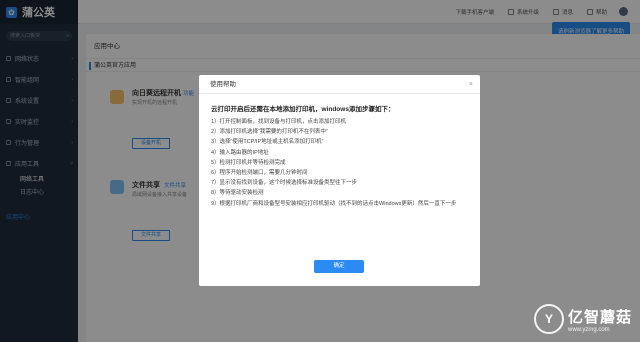 The height and width of the screenshot is (342, 640). I want to click on step-item: 4）输入路由器的IP地址, so click(240, 152).